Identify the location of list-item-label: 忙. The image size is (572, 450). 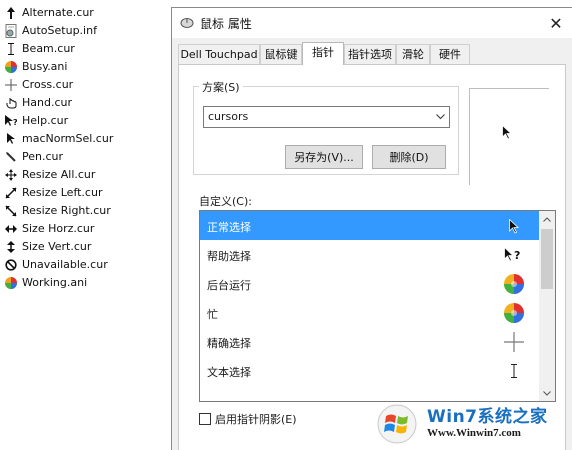
(212, 314).